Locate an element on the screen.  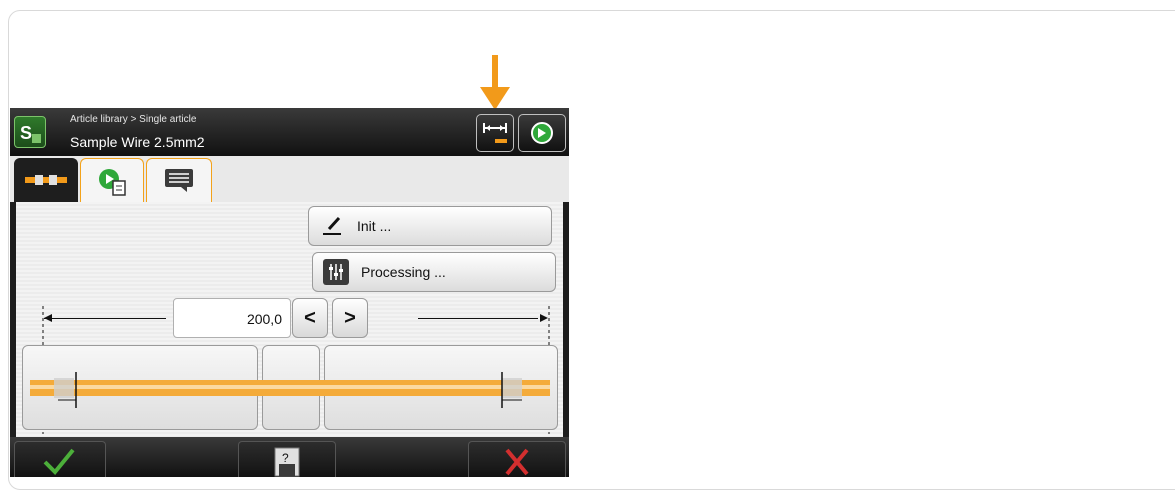
process-icon is located at coordinates (112, 182).